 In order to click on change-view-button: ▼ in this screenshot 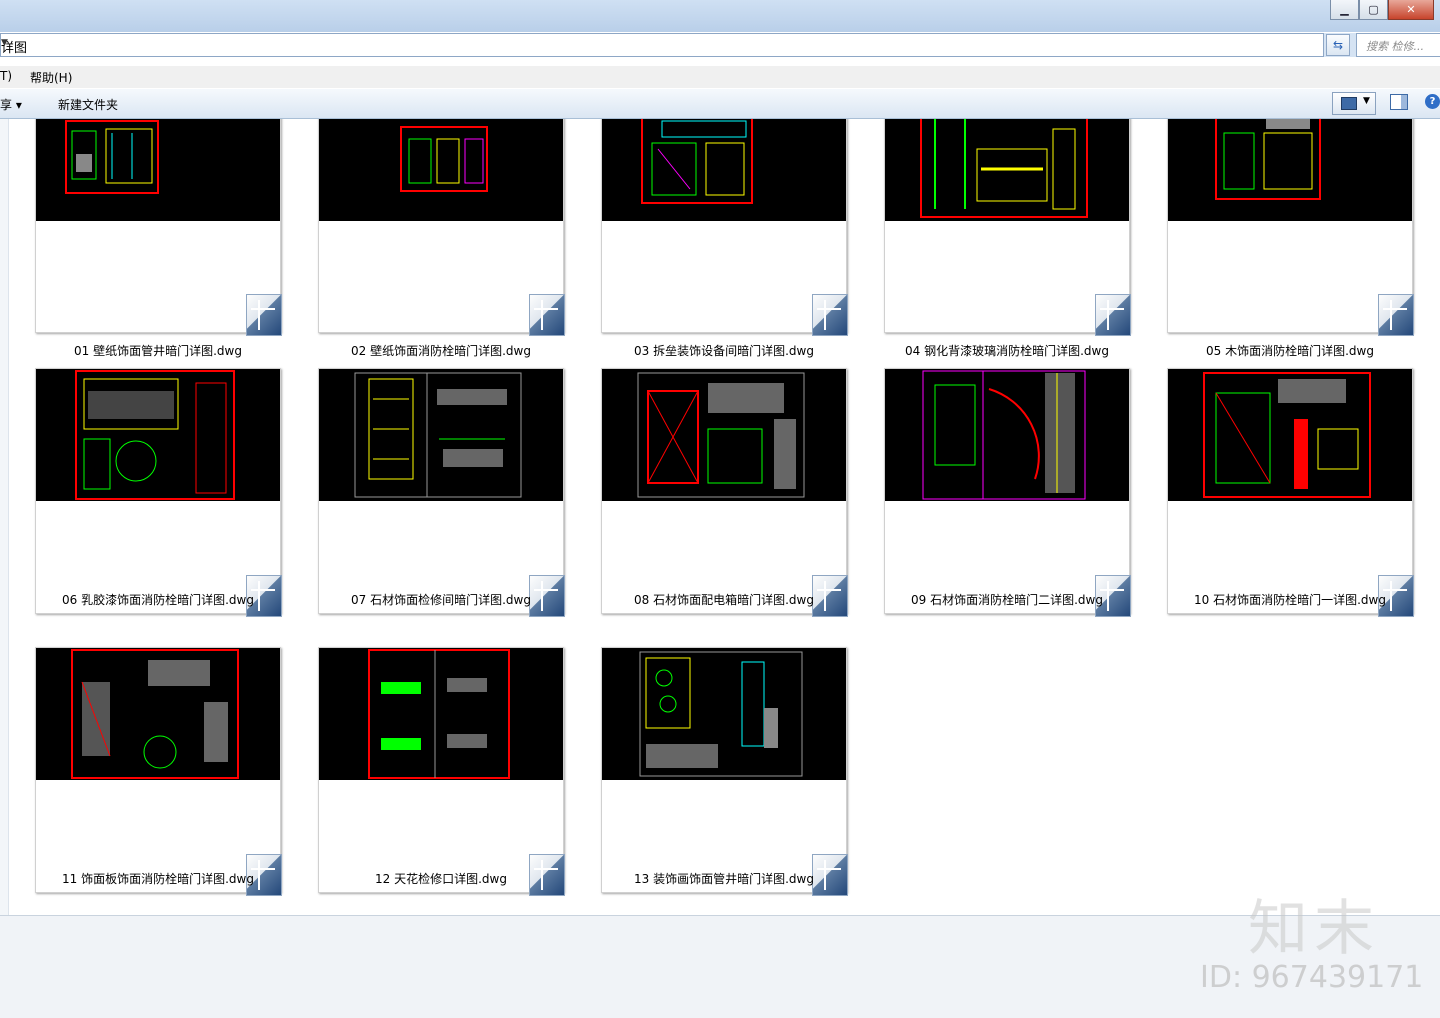, I will do `click(1354, 103)`.